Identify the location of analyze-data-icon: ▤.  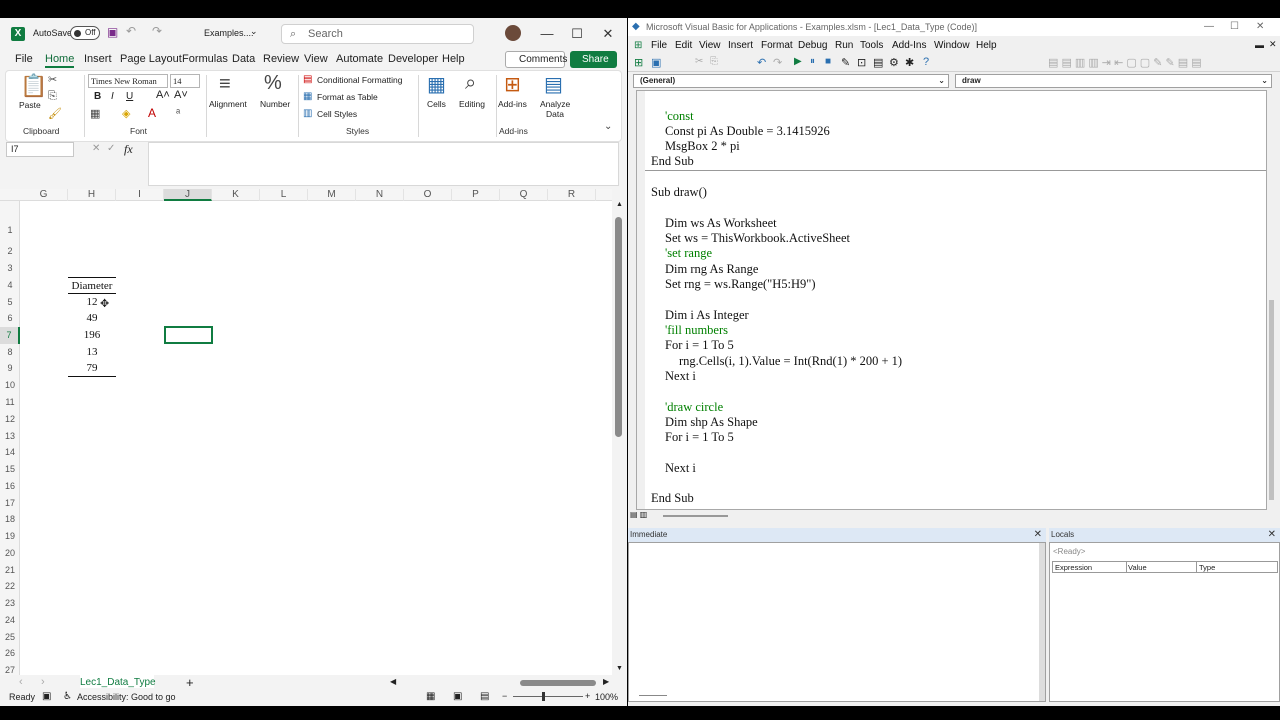
(553, 84).